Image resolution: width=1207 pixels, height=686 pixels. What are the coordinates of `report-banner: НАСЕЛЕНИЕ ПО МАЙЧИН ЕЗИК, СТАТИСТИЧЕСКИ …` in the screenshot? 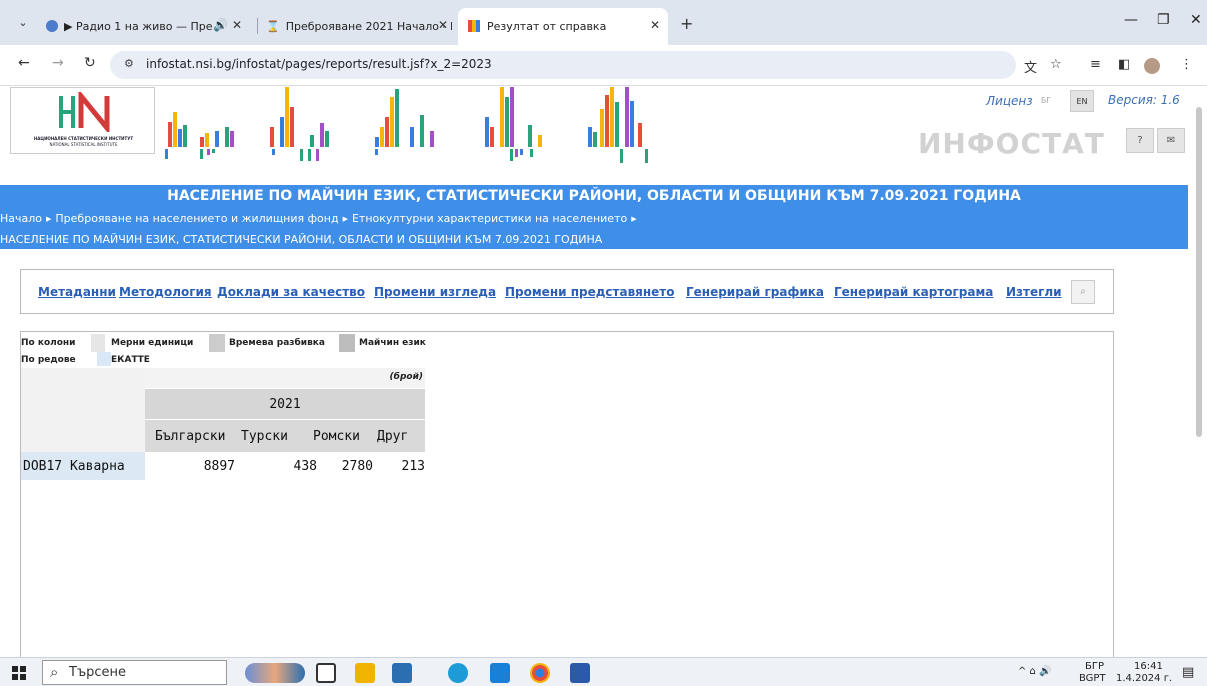 It's located at (594, 217).